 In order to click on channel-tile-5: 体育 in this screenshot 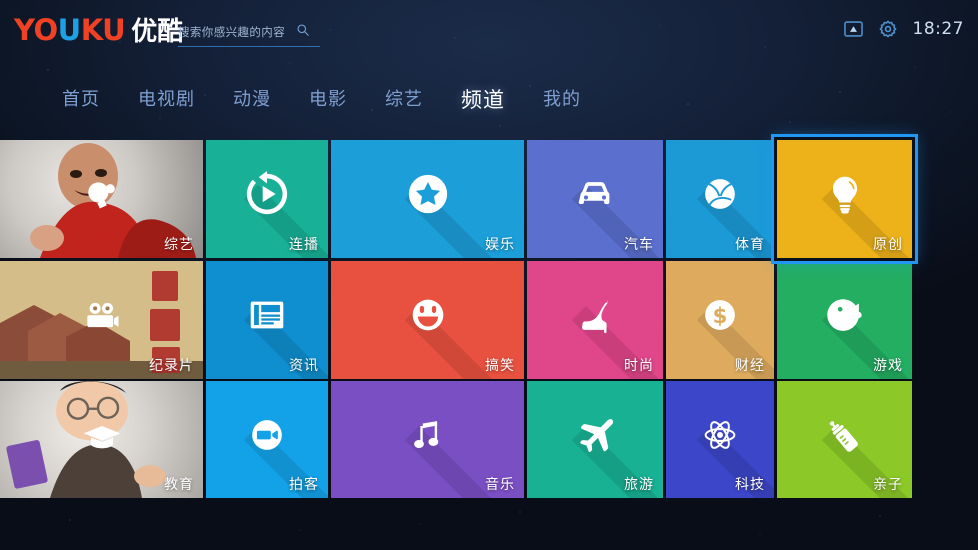, I will do `click(720, 199)`.